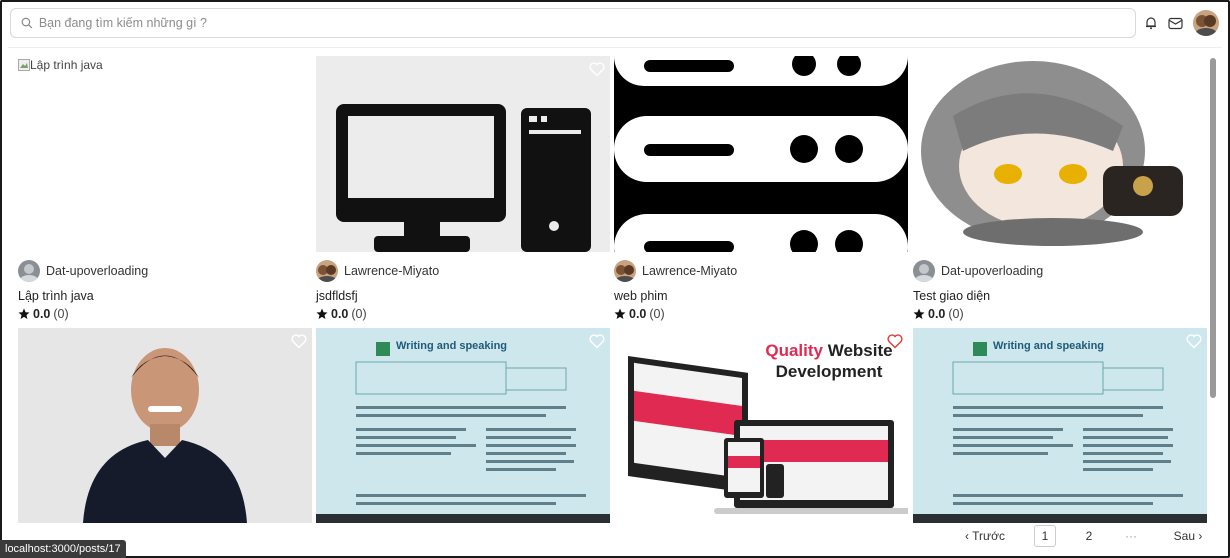 This screenshot has height=558, width=1230. Describe the element at coordinates (24, 65) in the screenshot. I see `broken-image-icon` at that location.